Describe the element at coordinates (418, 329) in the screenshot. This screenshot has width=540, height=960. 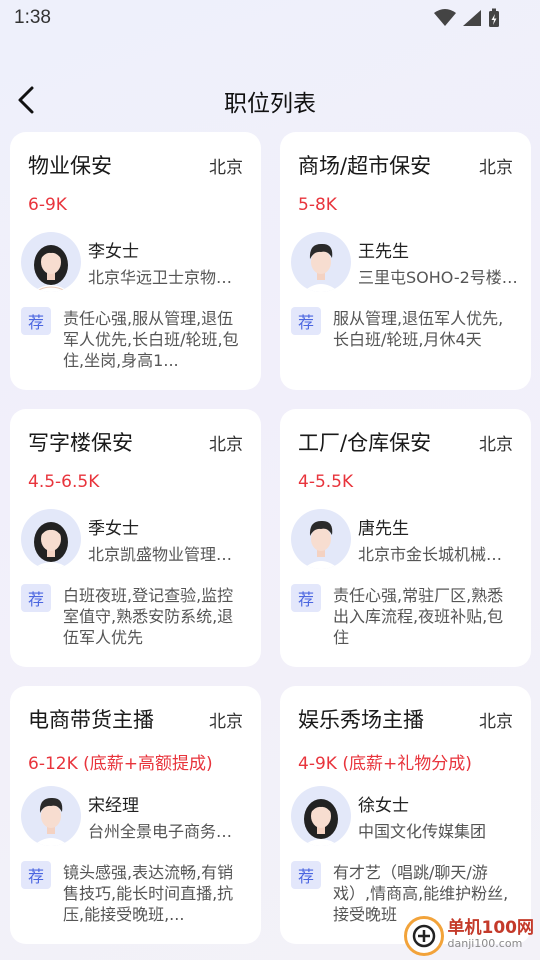
I see `job-description: 服从管理,退伍军人优先,长白班/轮班,月休4天` at that location.